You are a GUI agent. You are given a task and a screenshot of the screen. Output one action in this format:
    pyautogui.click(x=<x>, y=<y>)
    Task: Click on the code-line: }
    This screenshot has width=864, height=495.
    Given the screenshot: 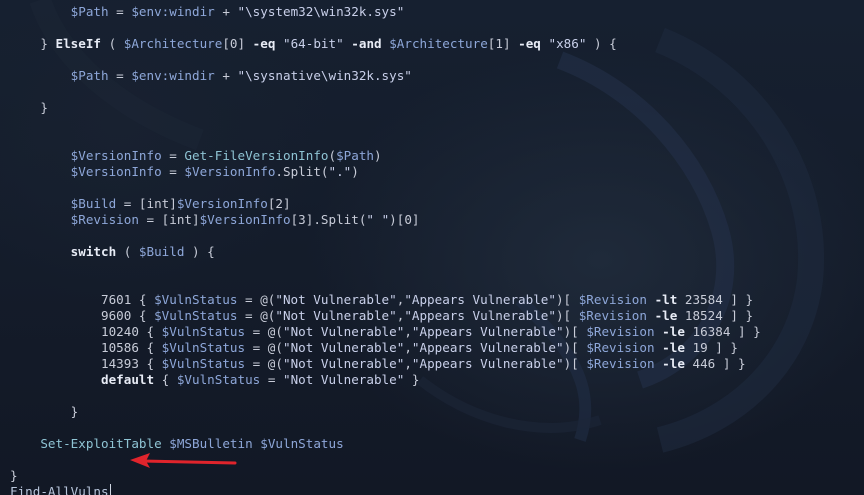 What is the action you would take?
    pyautogui.click(x=437, y=412)
    